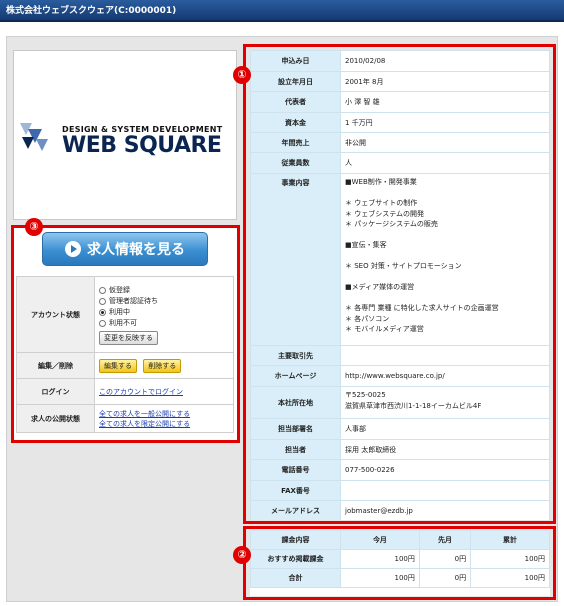  I want to click on logo-mark-icon, so click(34, 137).